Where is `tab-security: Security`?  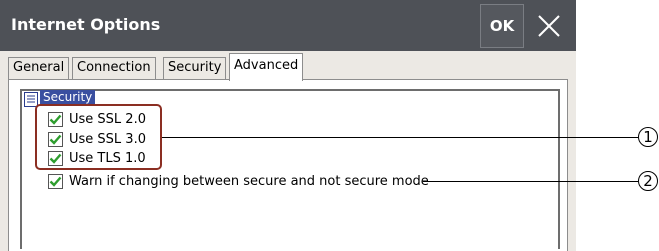 tab-security: Security is located at coordinates (195, 68).